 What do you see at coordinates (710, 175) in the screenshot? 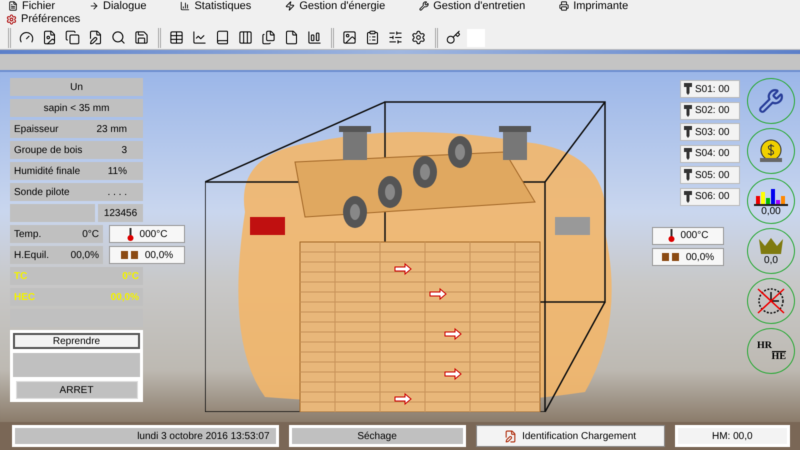
I see `sensor-button: S05: 00` at bounding box center [710, 175].